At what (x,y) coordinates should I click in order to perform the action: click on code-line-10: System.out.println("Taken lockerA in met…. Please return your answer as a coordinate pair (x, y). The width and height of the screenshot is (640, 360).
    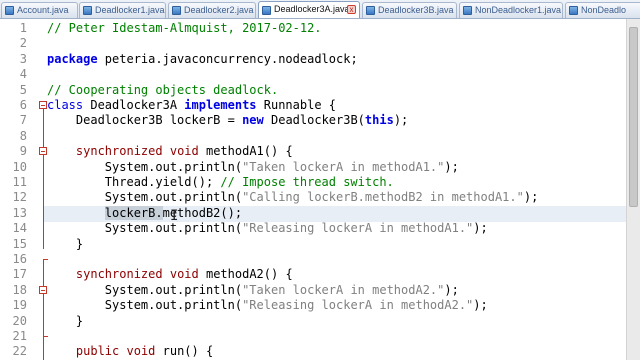
    Looking at the image, I should click on (253, 167).